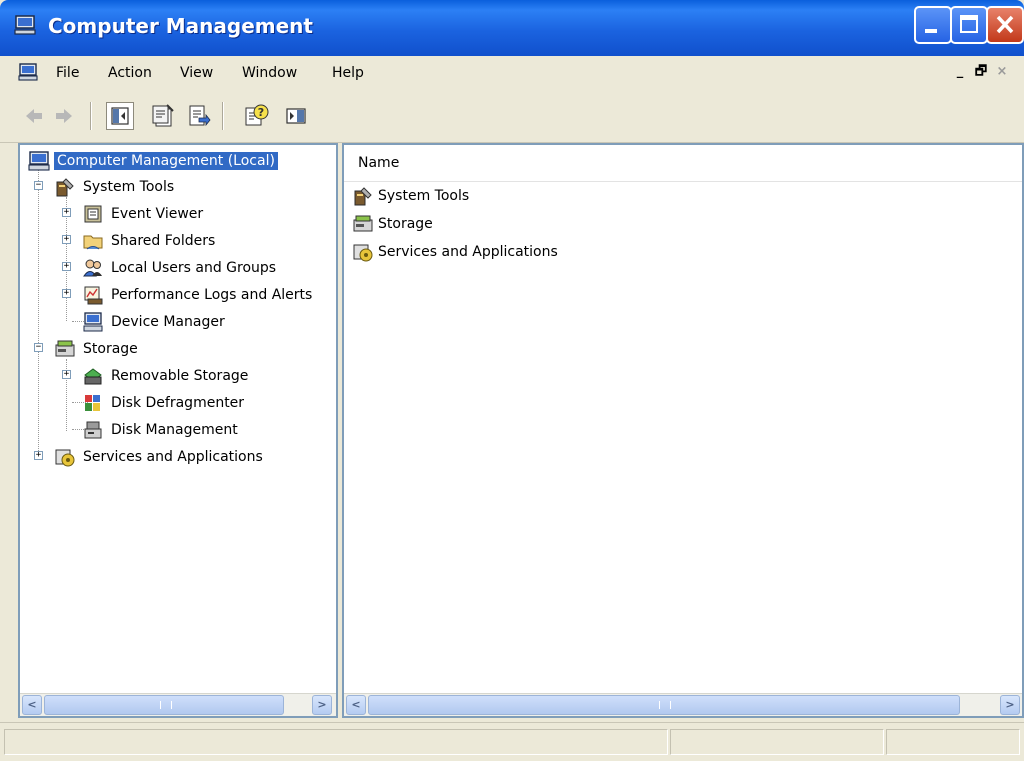 Image resolution: width=1024 pixels, height=761 pixels. What do you see at coordinates (178, 403) in the screenshot?
I see `tree-label: Disk Defragmenter` at bounding box center [178, 403].